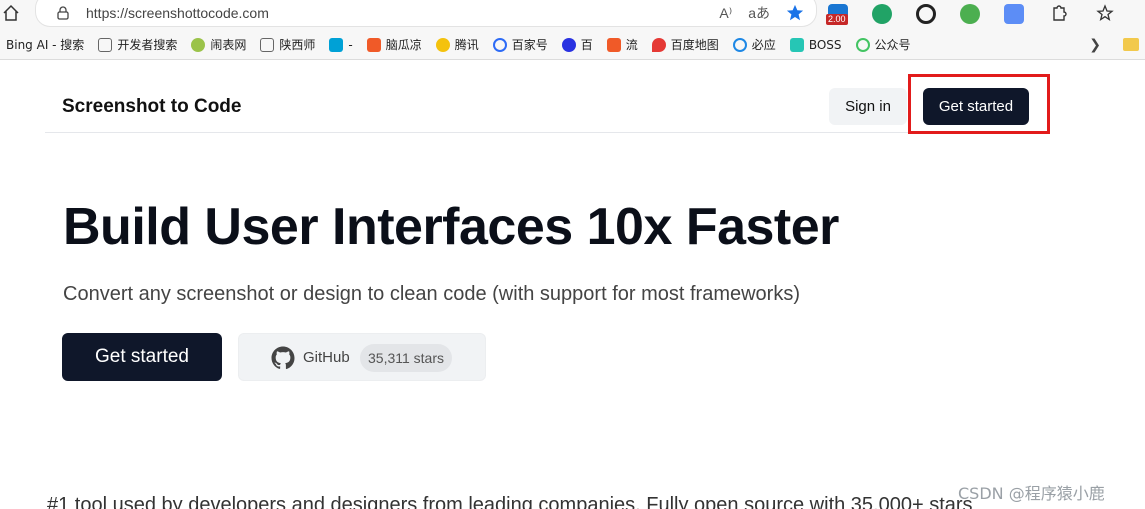 This screenshot has width=1145, height=509. I want to click on hero-title: Build User Interfaces 10x Faster, so click(451, 227).